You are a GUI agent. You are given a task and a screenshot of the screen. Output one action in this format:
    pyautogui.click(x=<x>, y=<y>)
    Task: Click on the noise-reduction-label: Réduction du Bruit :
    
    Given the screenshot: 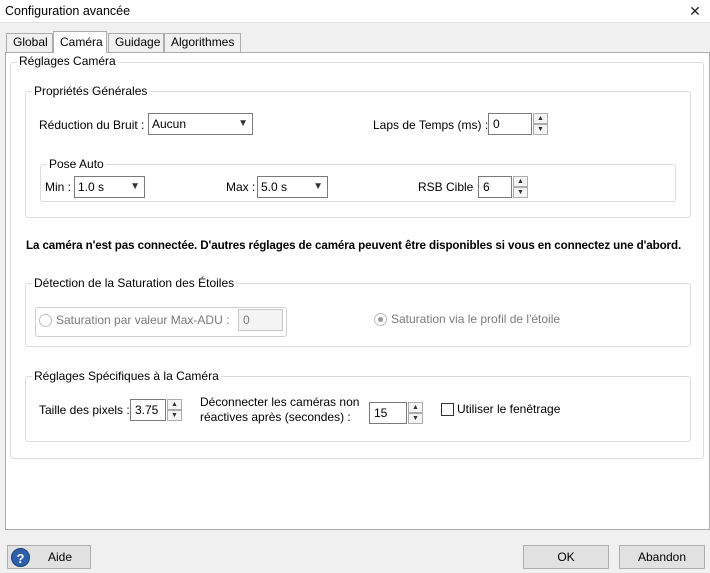 What is the action you would take?
    pyautogui.click(x=92, y=125)
    